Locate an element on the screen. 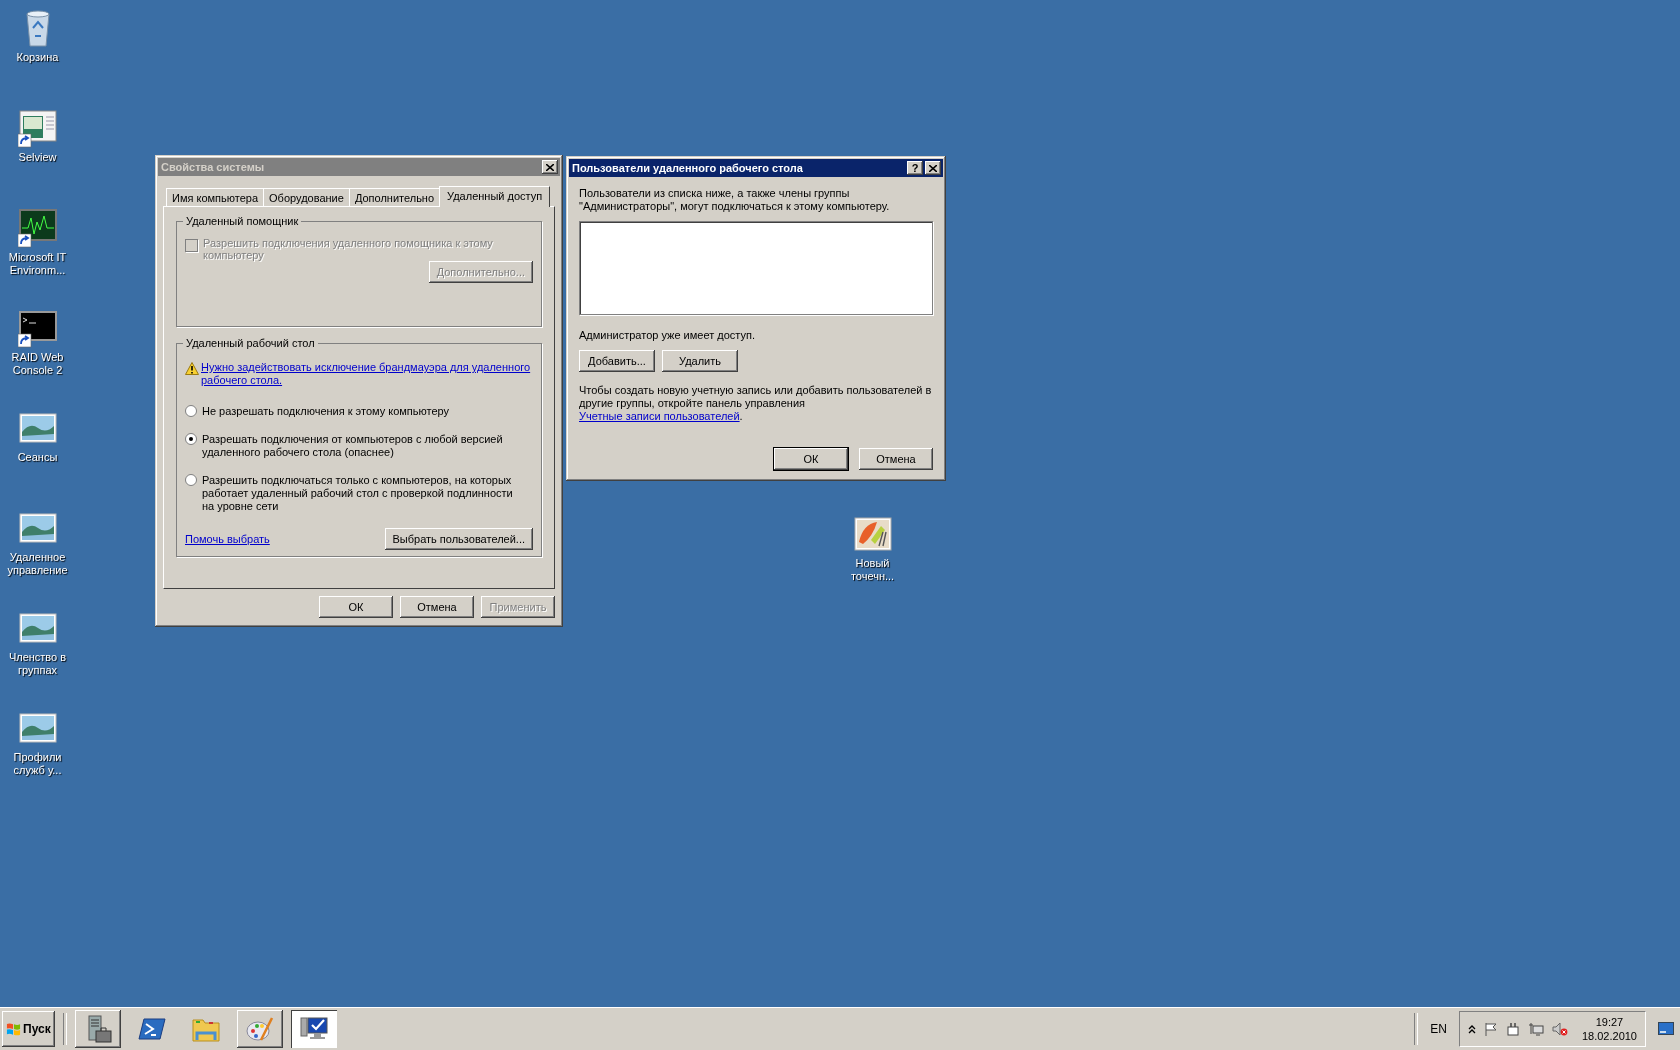  desktop-icon-label: Удаленное управление is located at coordinates (37, 564).